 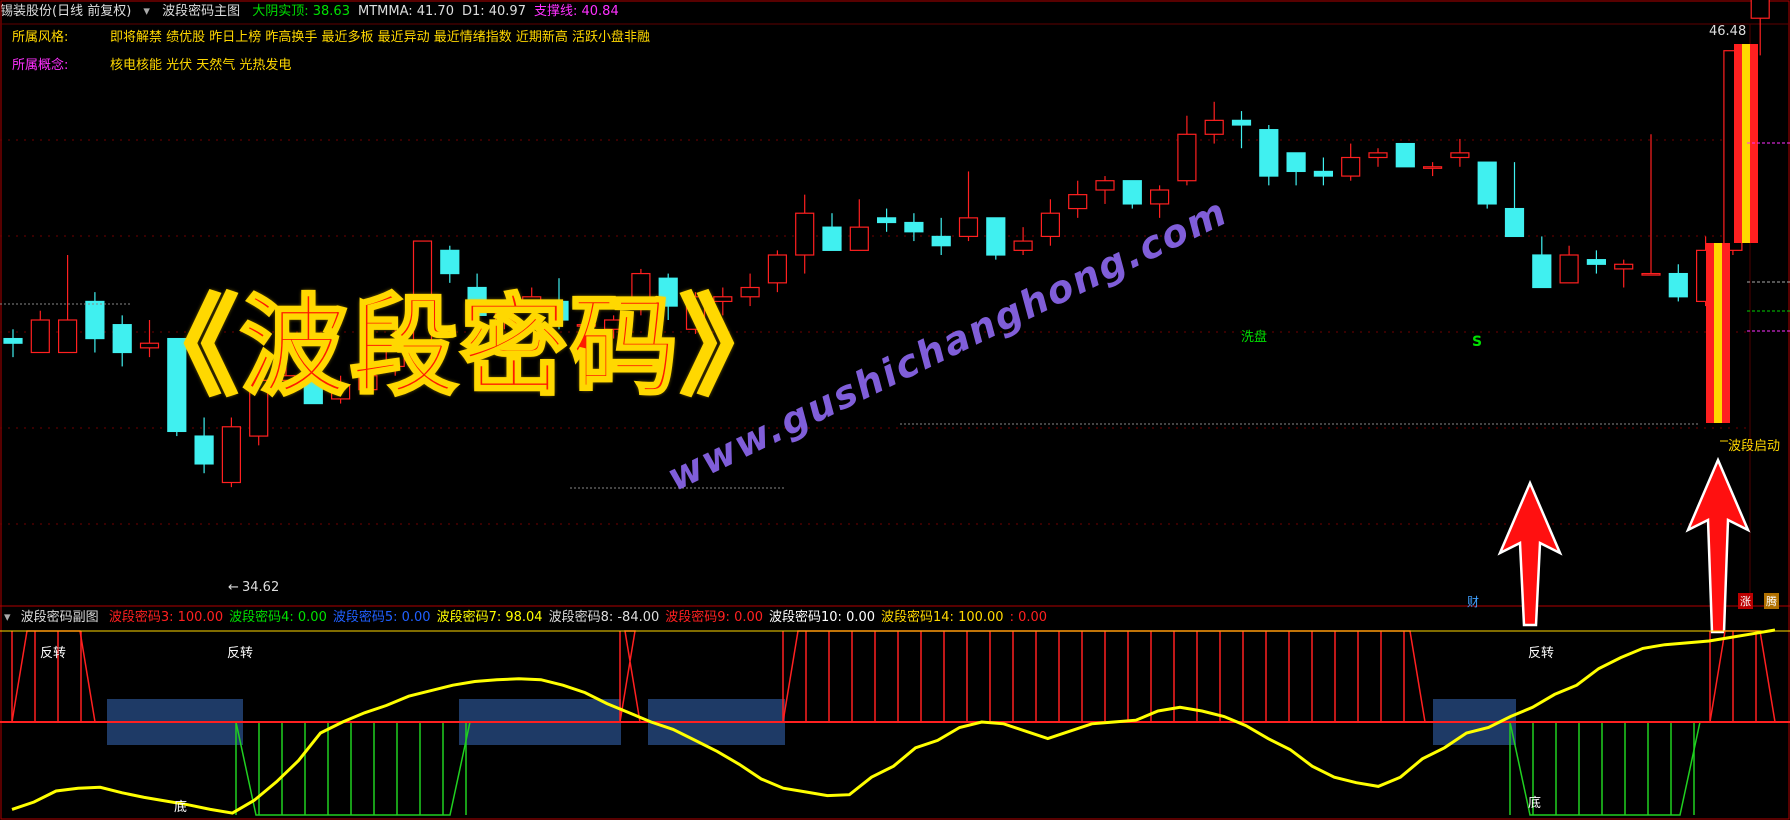 What do you see at coordinates (1771, 601) in the screenshot?
I see `tab-teng: 腾` at bounding box center [1771, 601].